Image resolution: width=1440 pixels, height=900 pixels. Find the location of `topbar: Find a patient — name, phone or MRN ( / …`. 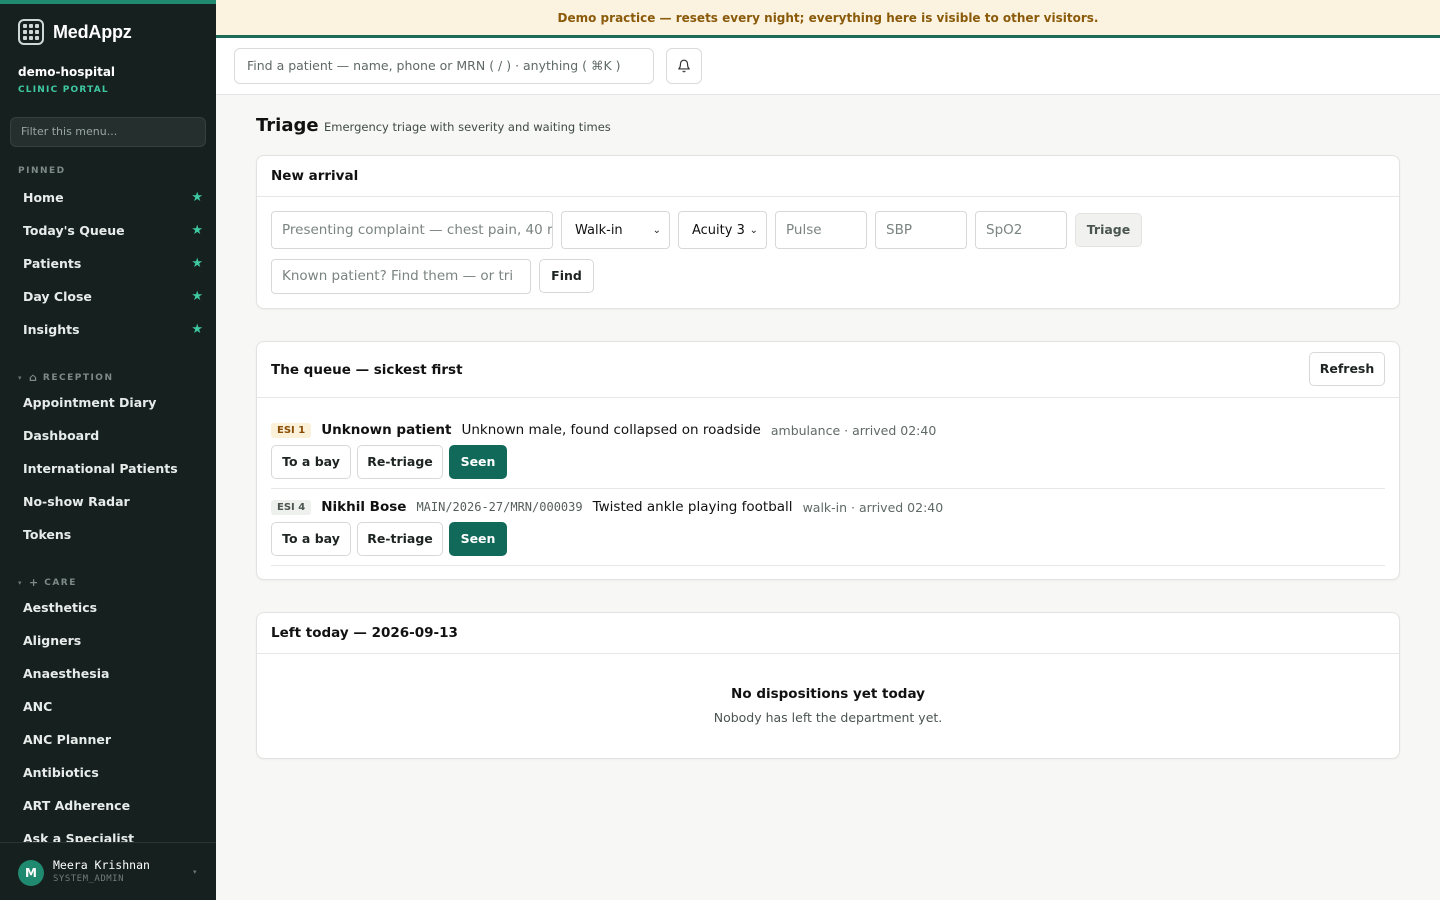

topbar: Find a patient — name, phone or MRN ( / … is located at coordinates (828, 66).